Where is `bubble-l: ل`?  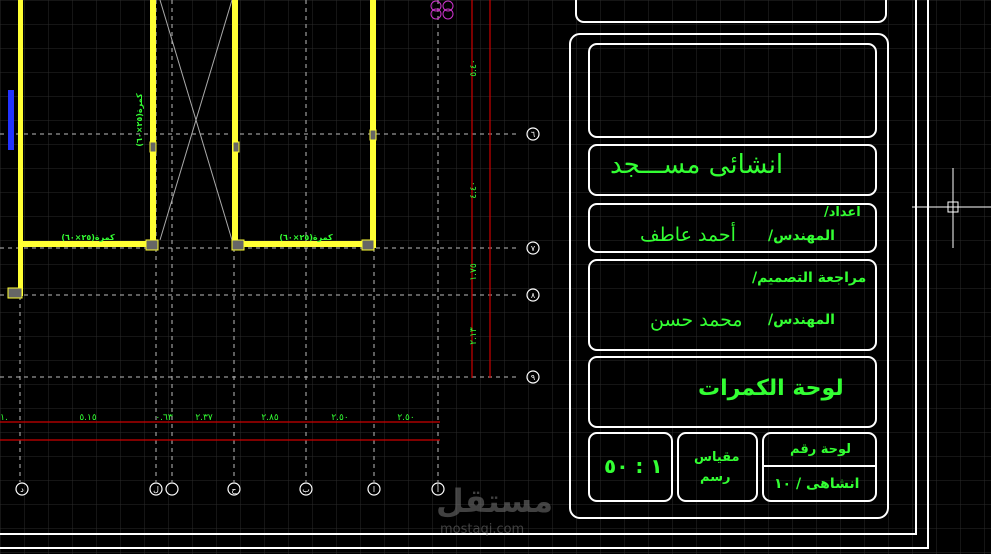
bubble-l: ل is located at coordinates (156, 489).